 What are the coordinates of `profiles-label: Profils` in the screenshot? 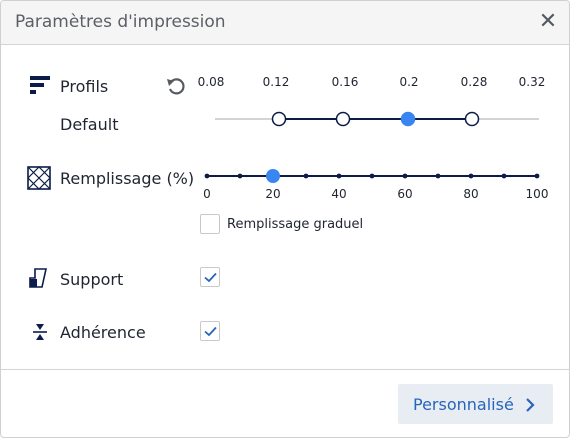 It's located at (84, 86).